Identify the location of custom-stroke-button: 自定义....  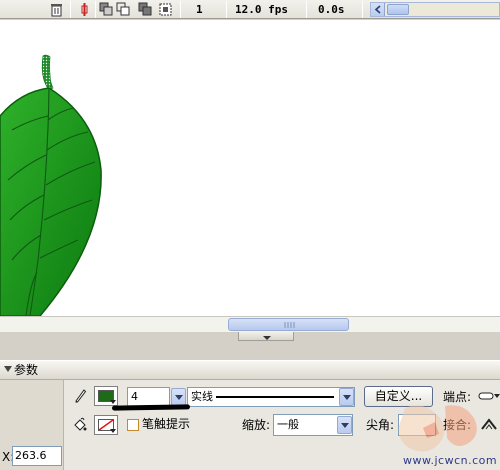
(398, 396).